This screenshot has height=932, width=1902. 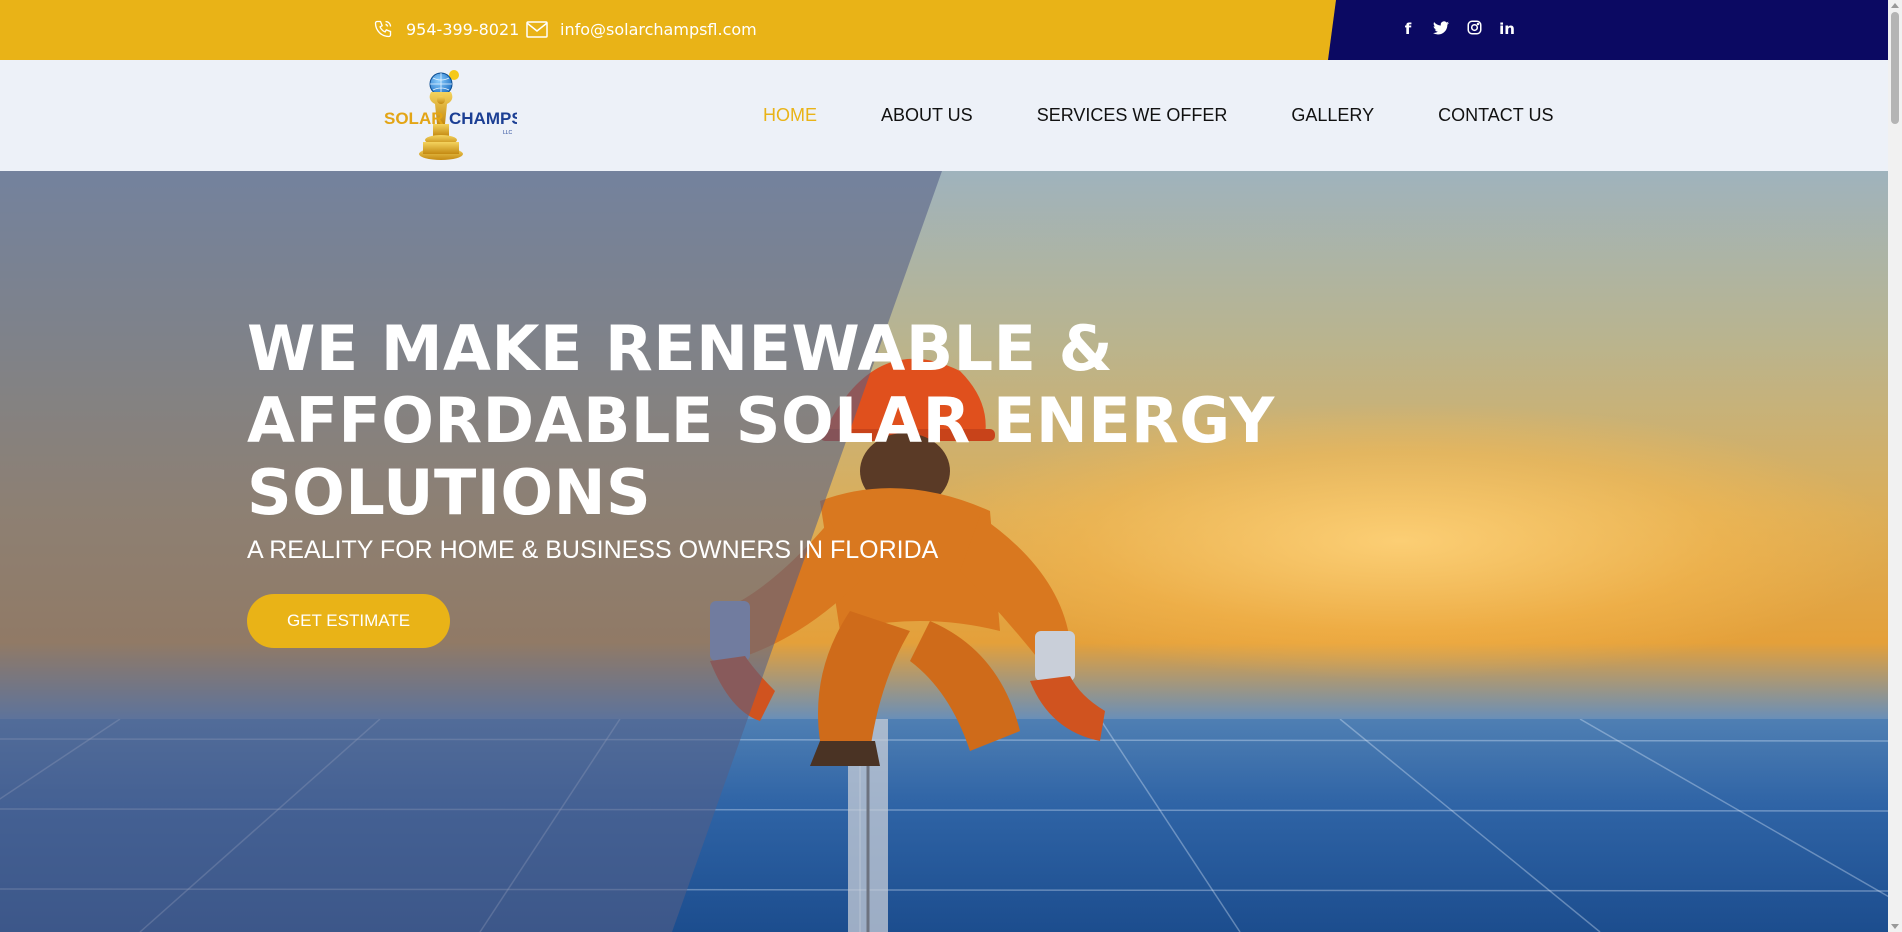 What do you see at coordinates (944, 30) in the screenshot?
I see `top-contact-bar: 954-399-8021 info@solarchampsfl.com f in` at bounding box center [944, 30].